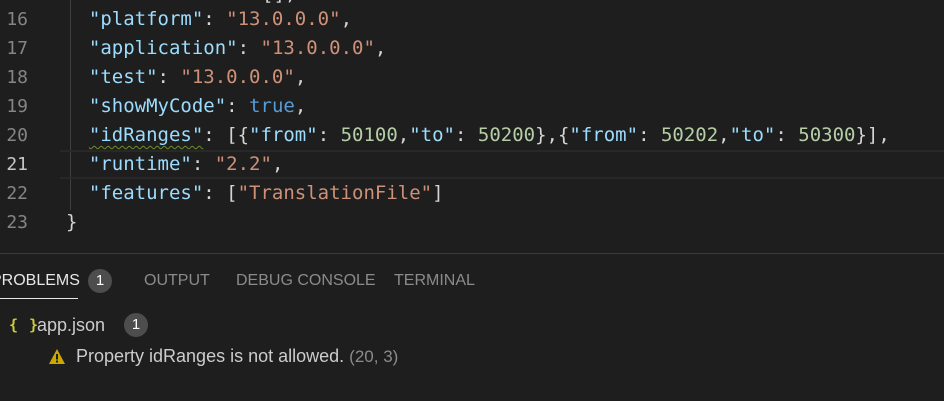 The image size is (944, 401). Describe the element at coordinates (146, 135) in the screenshot. I see `warning-squiggle-token: "idRanges"` at that location.